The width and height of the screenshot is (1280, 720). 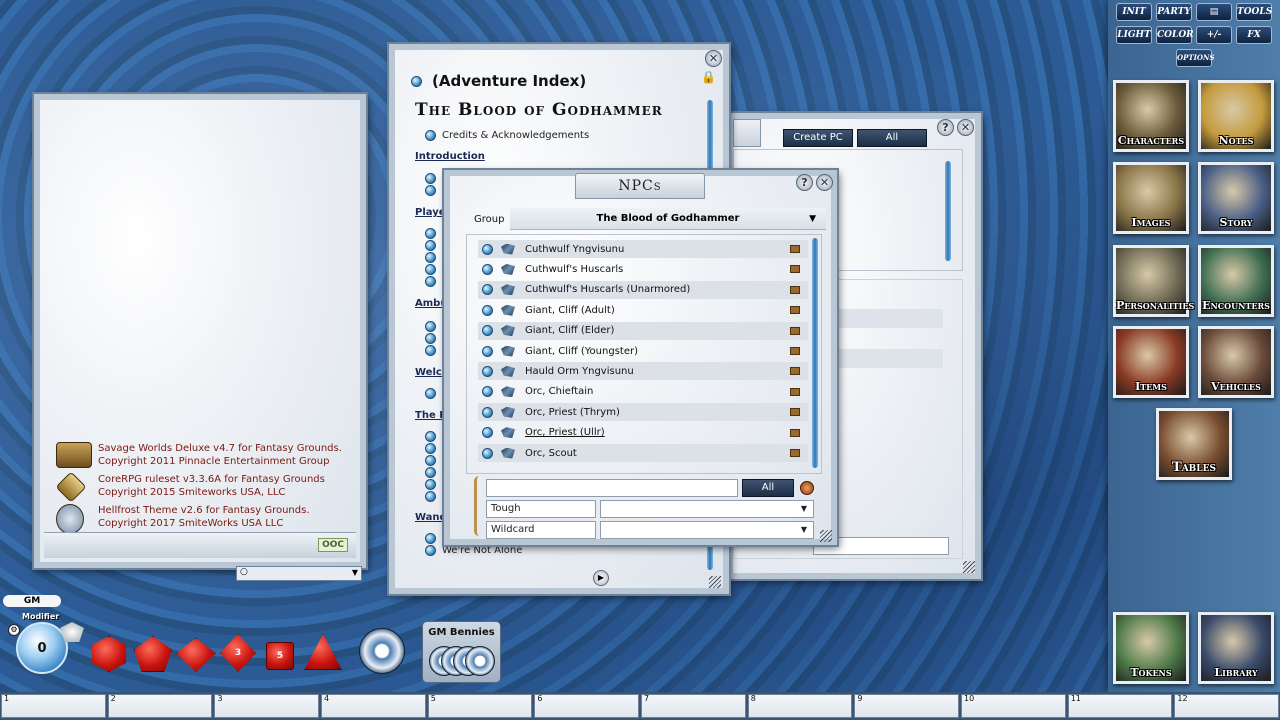 What do you see at coordinates (1013, 706) in the screenshot?
I see `hotkey-slot: 10` at bounding box center [1013, 706].